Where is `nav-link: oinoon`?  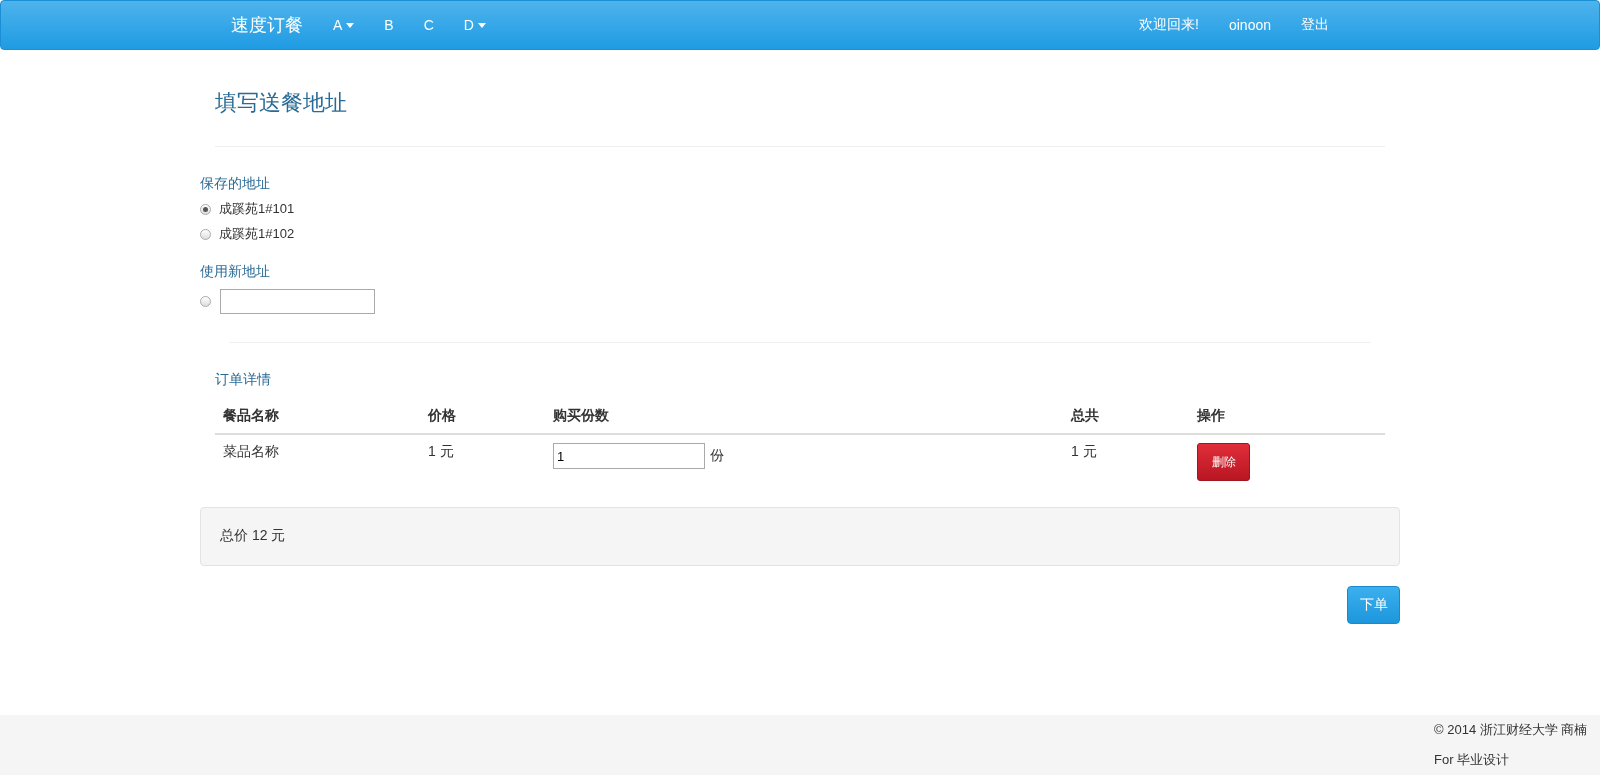 nav-link: oinoon is located at coordinates (1249, 25).